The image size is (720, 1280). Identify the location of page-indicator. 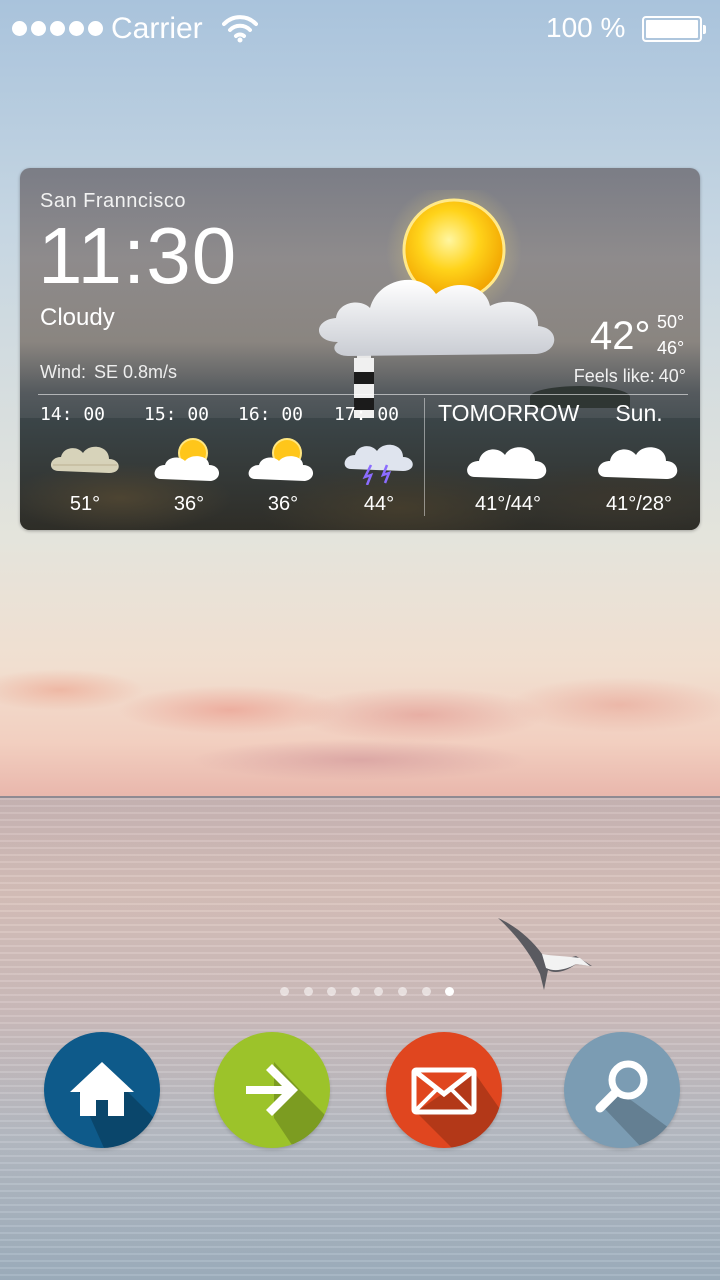
(367, 991).